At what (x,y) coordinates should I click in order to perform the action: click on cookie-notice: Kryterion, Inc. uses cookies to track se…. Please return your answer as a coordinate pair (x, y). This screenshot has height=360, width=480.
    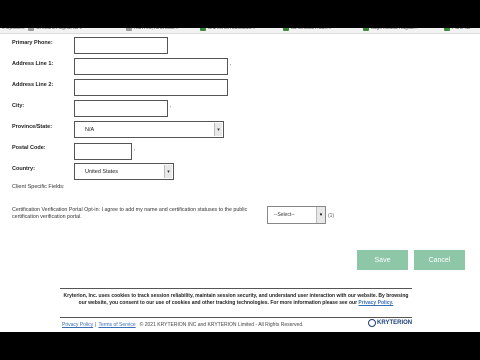
    Looking at the image, I should click on (236, 300).